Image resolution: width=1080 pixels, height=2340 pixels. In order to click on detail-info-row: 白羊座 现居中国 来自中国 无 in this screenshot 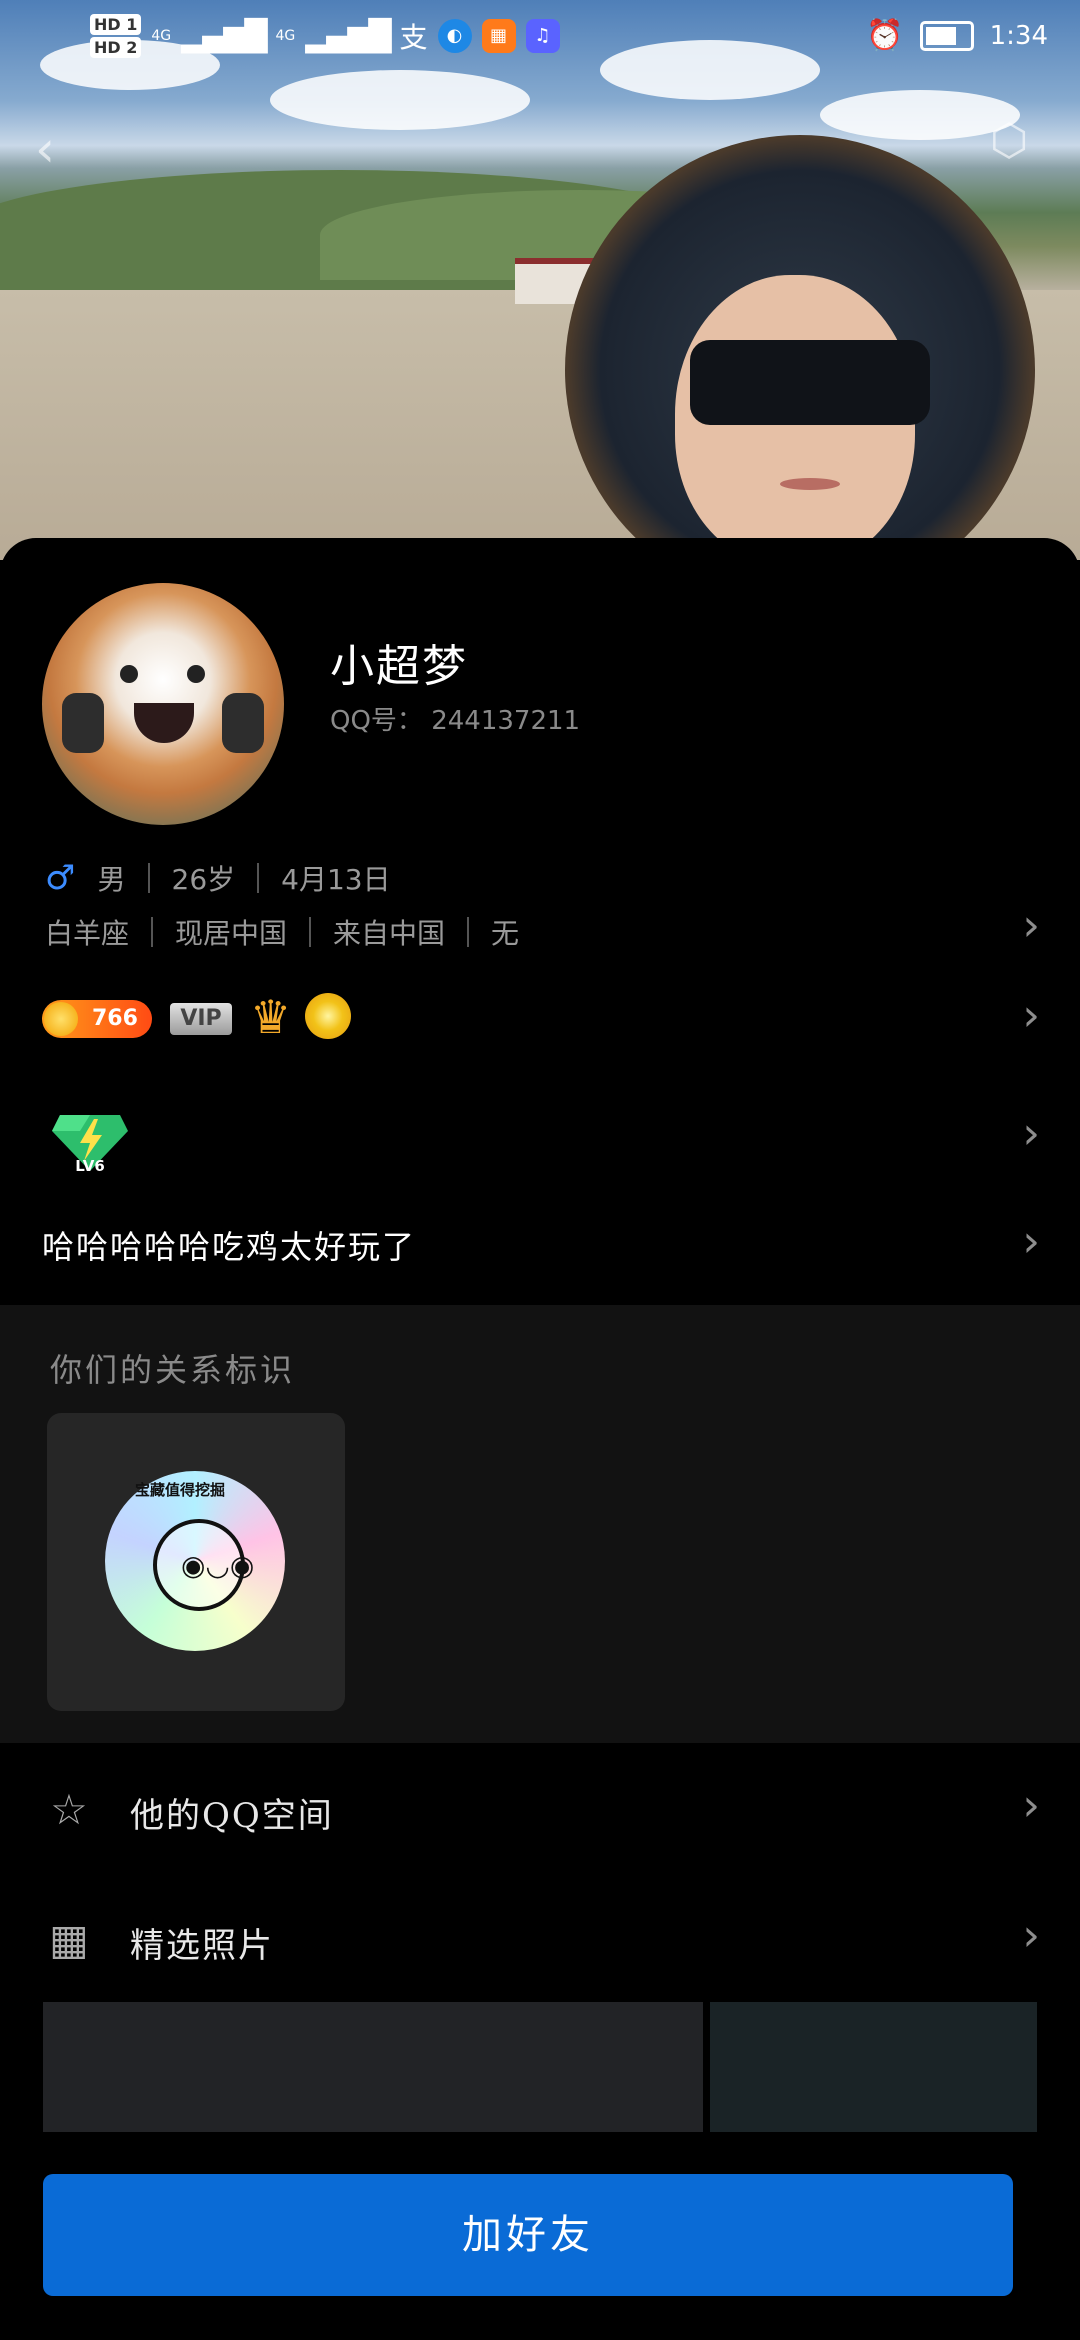, I will do `click(282, 932)`.